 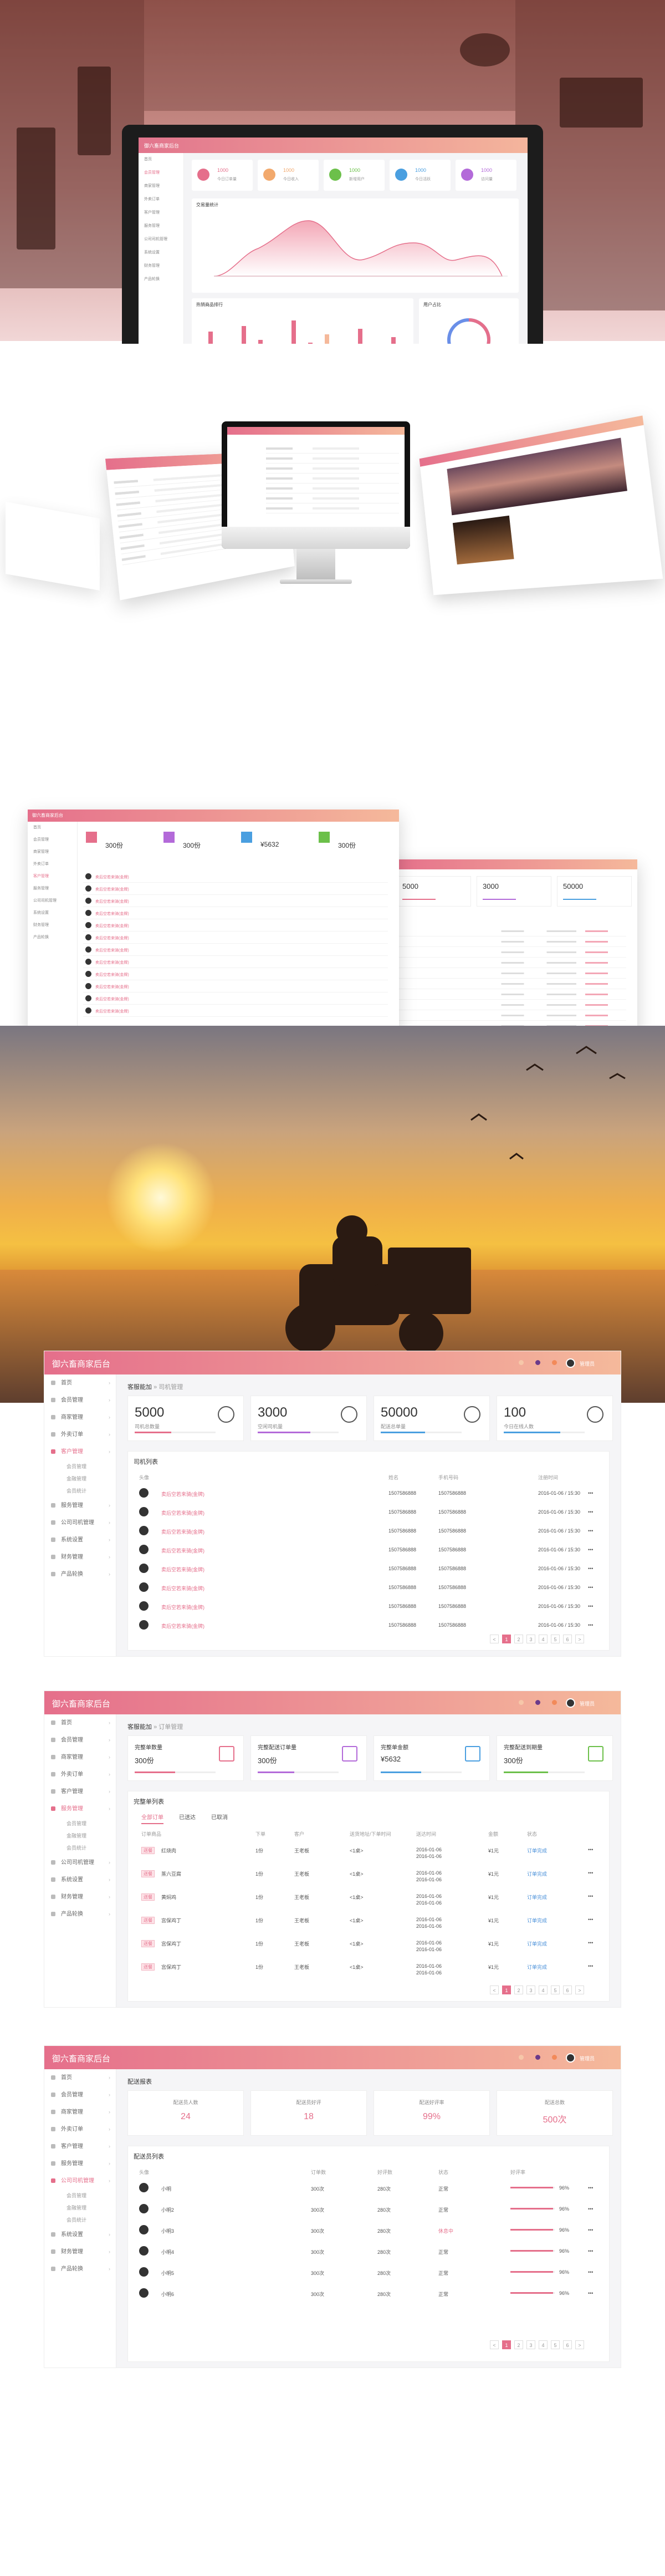 What do you see at coordinates (368, 2251) in the screenshot?
I see `table-row: 小明4 300次 280次 正常 96% •••` at bounding box center [368, 2251].